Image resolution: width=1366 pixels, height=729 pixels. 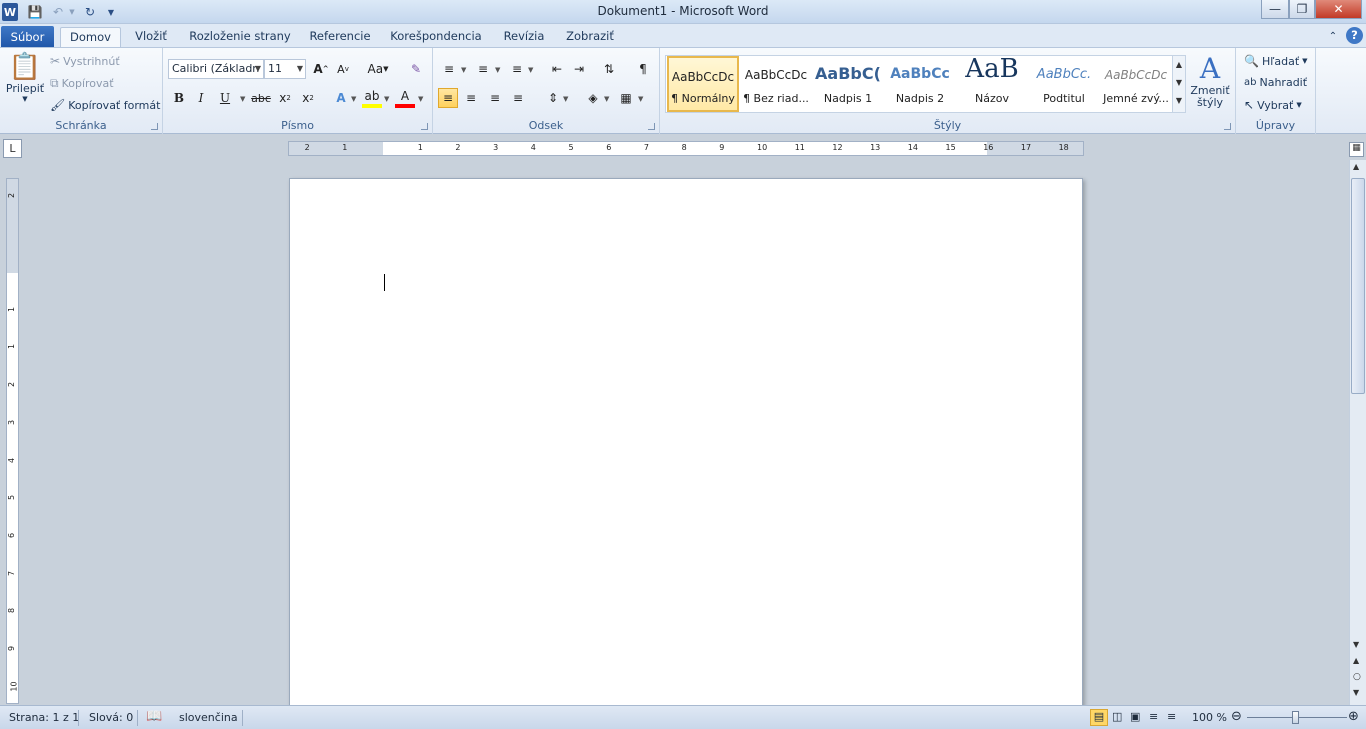 I want to click on minimize-ribbon-icon: ⌃, so click(x=1333, y=37).